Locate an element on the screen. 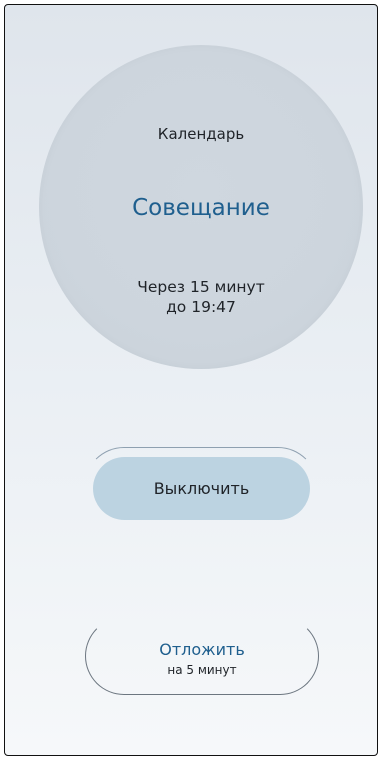  snooze-duration: на 5 минут is located at coordinates (202, 670).